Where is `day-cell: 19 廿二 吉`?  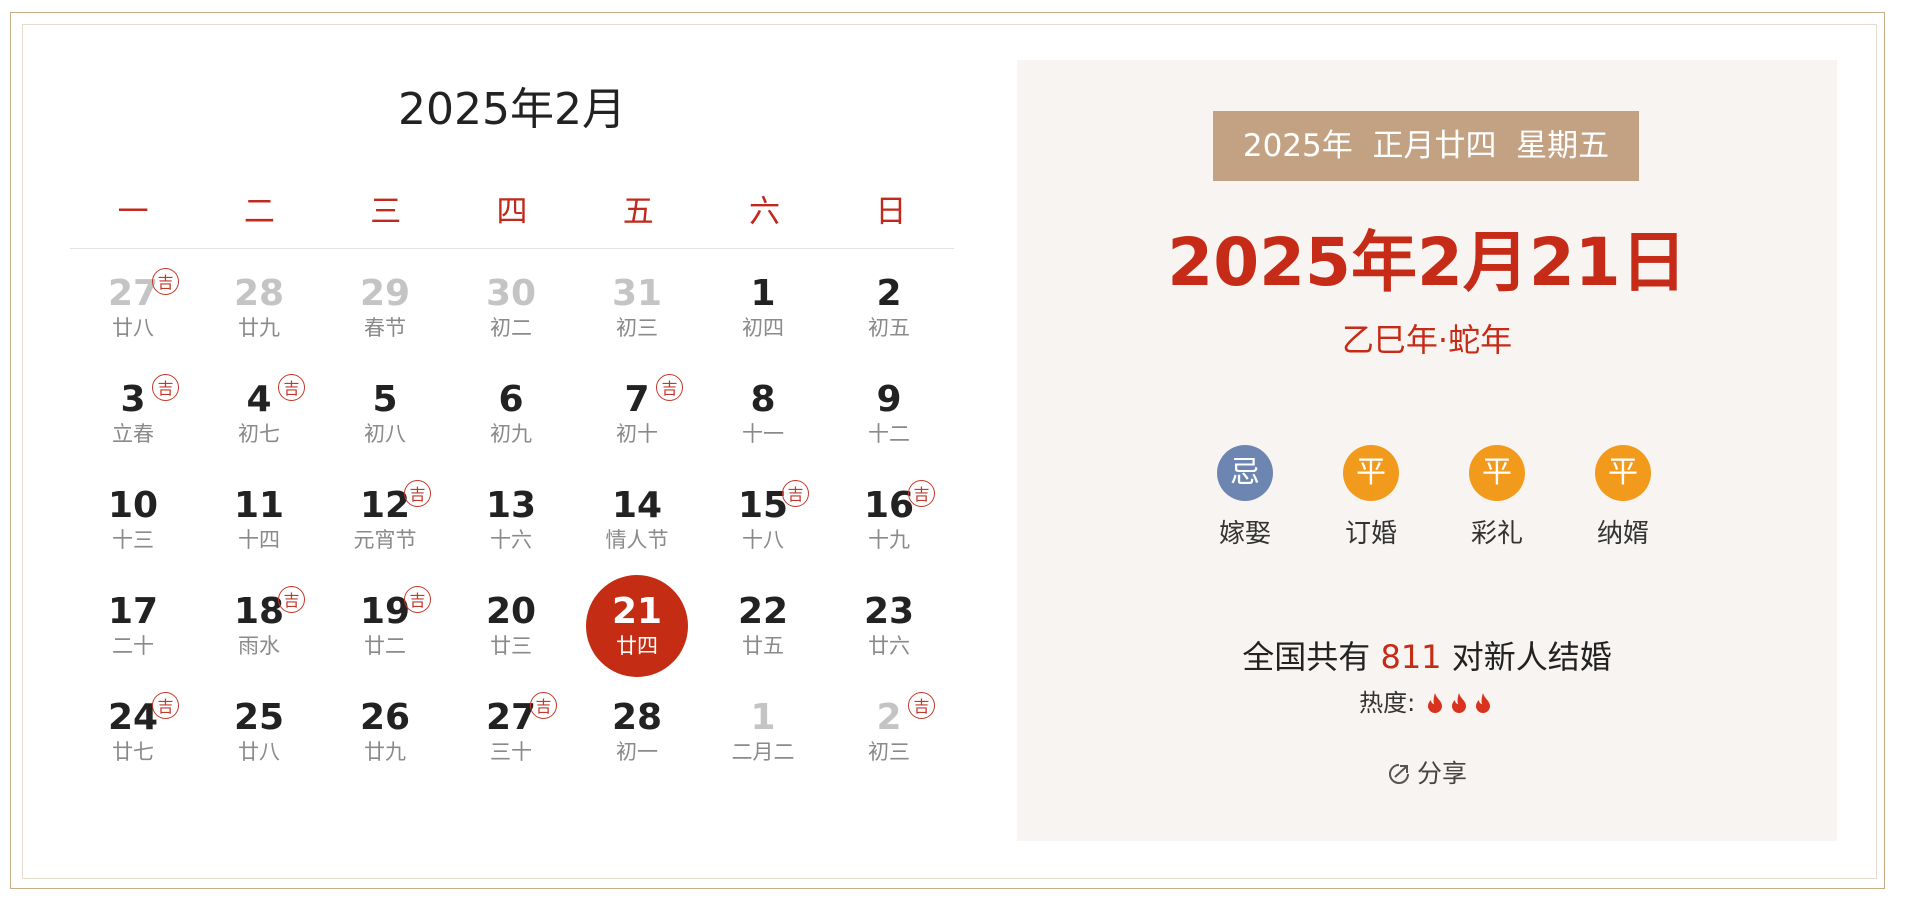 day-cell: 19 廿二 吉 is located at coordinates (385, 626).